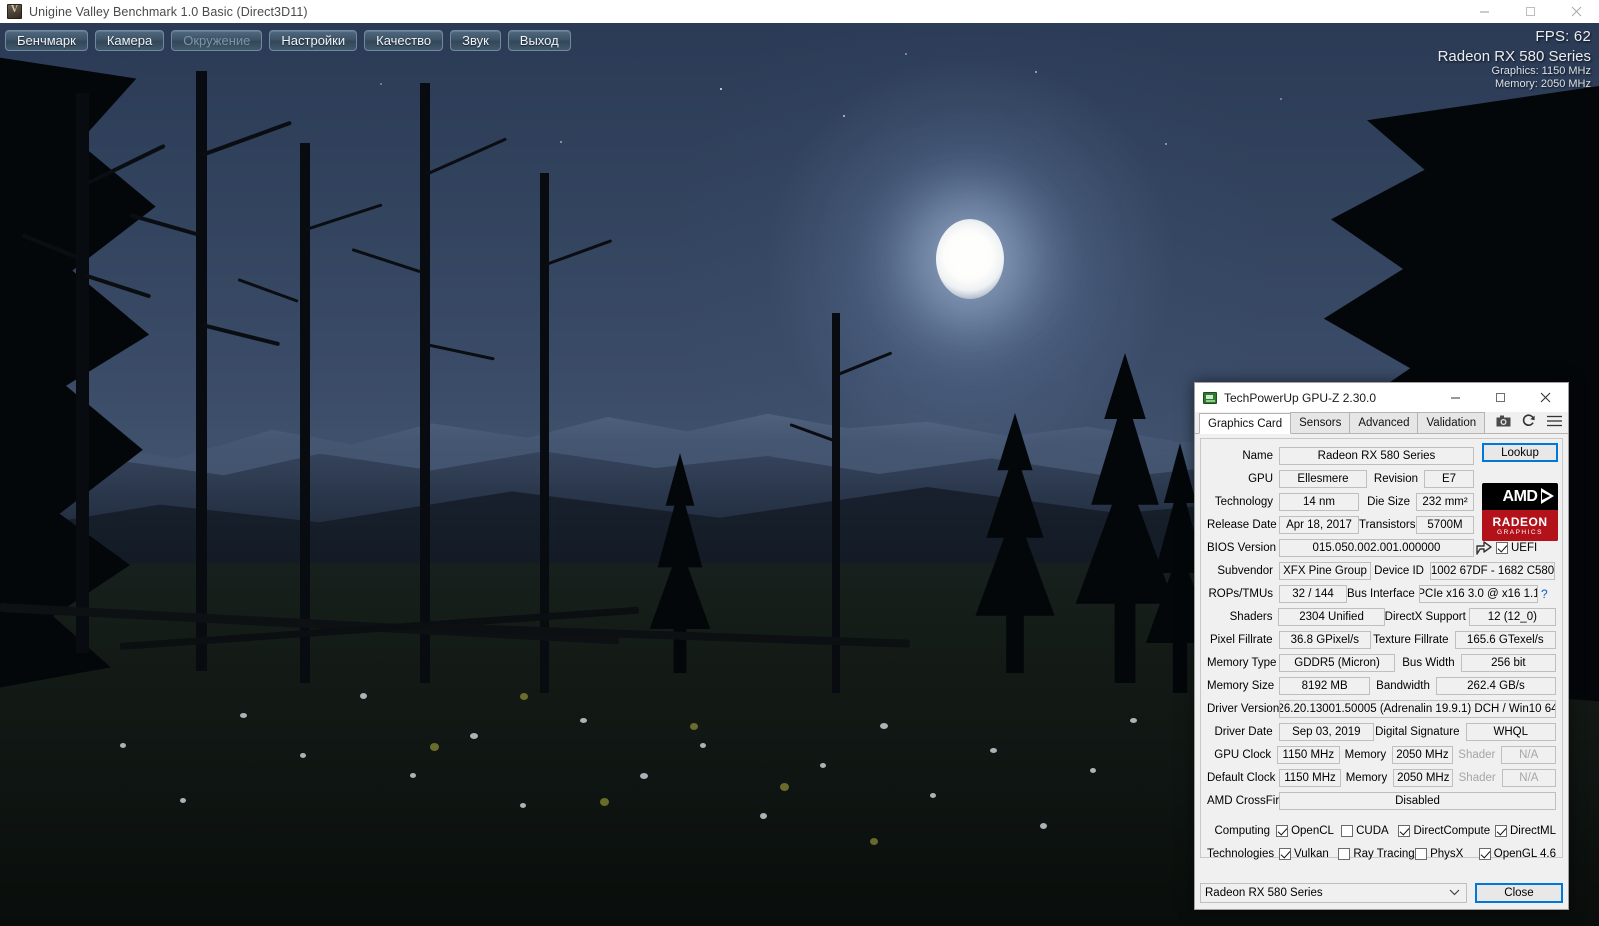 The height and width of the screenshot is (926, 1599). I want to click on field-gpu-clock-memory: 2050 MHz, so click(1422, 754).